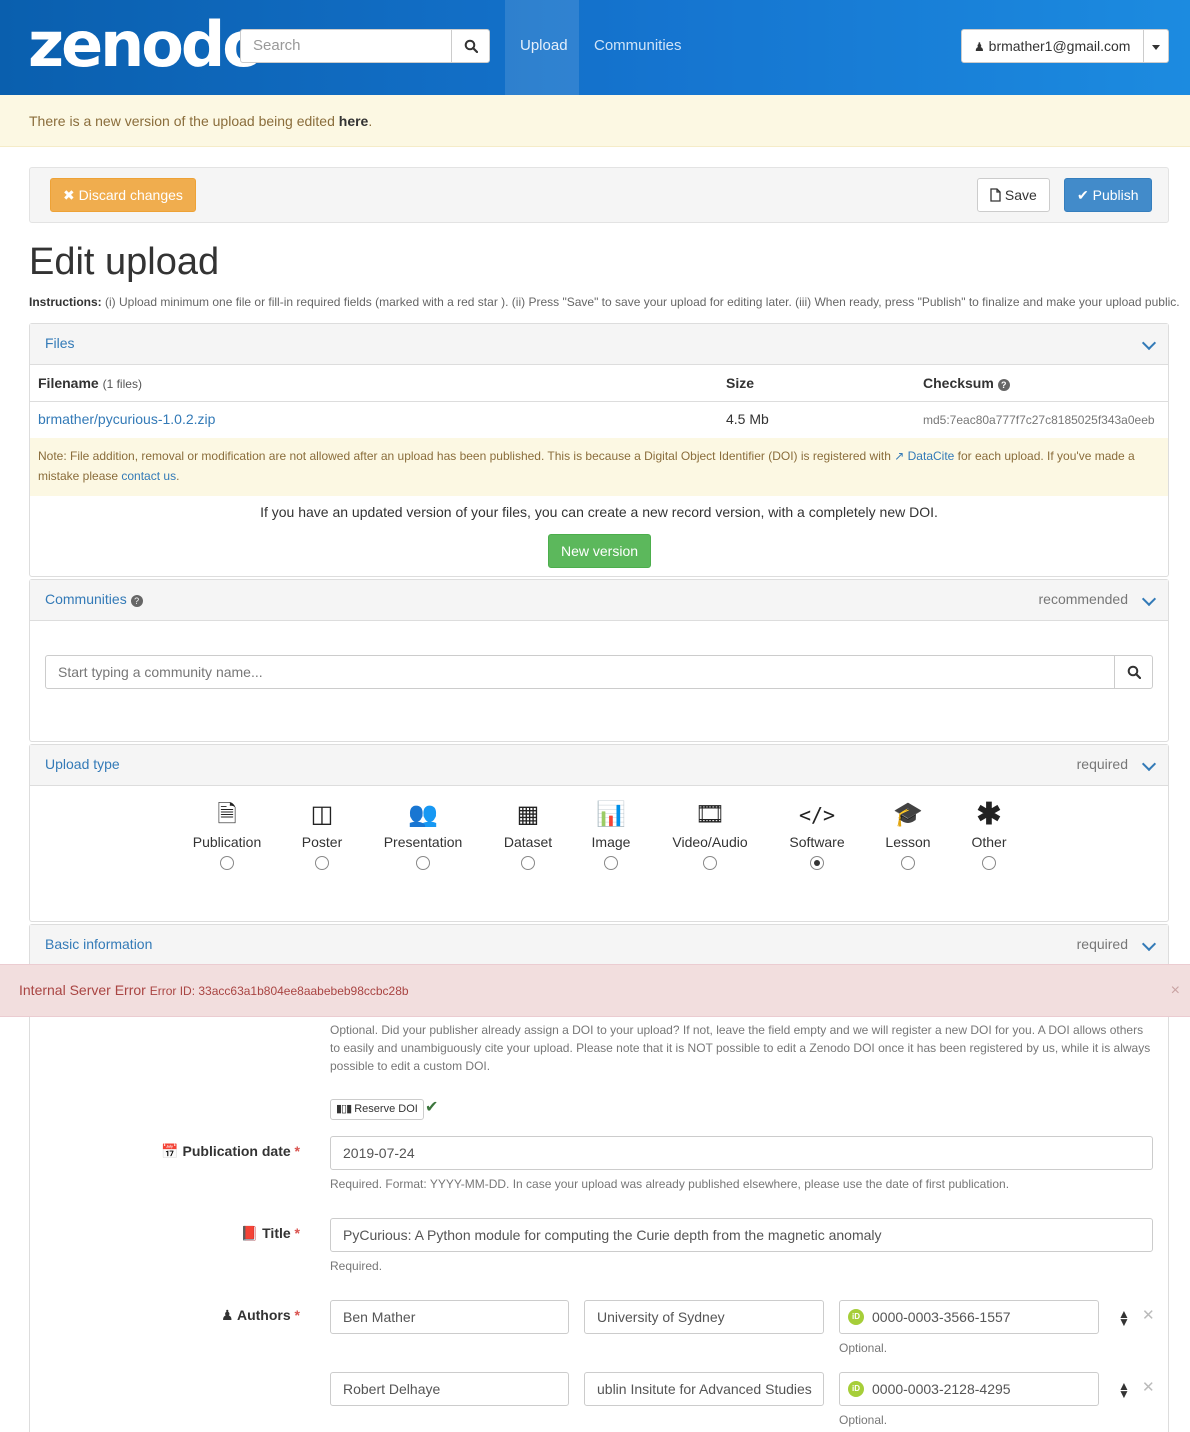  What do you see at coordinates (344, 1109) in the screenshot?
I see `barcode-icon: ▮▯▮` at bounding box center [344, 1109].